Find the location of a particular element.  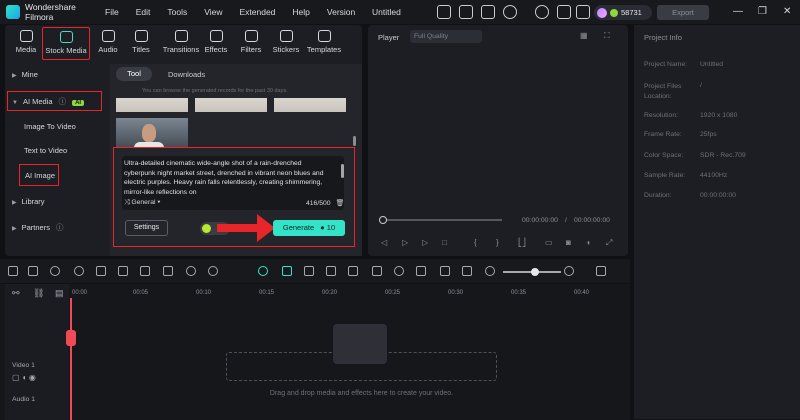

settings-button: Settings is located at coordinates (146, 228).